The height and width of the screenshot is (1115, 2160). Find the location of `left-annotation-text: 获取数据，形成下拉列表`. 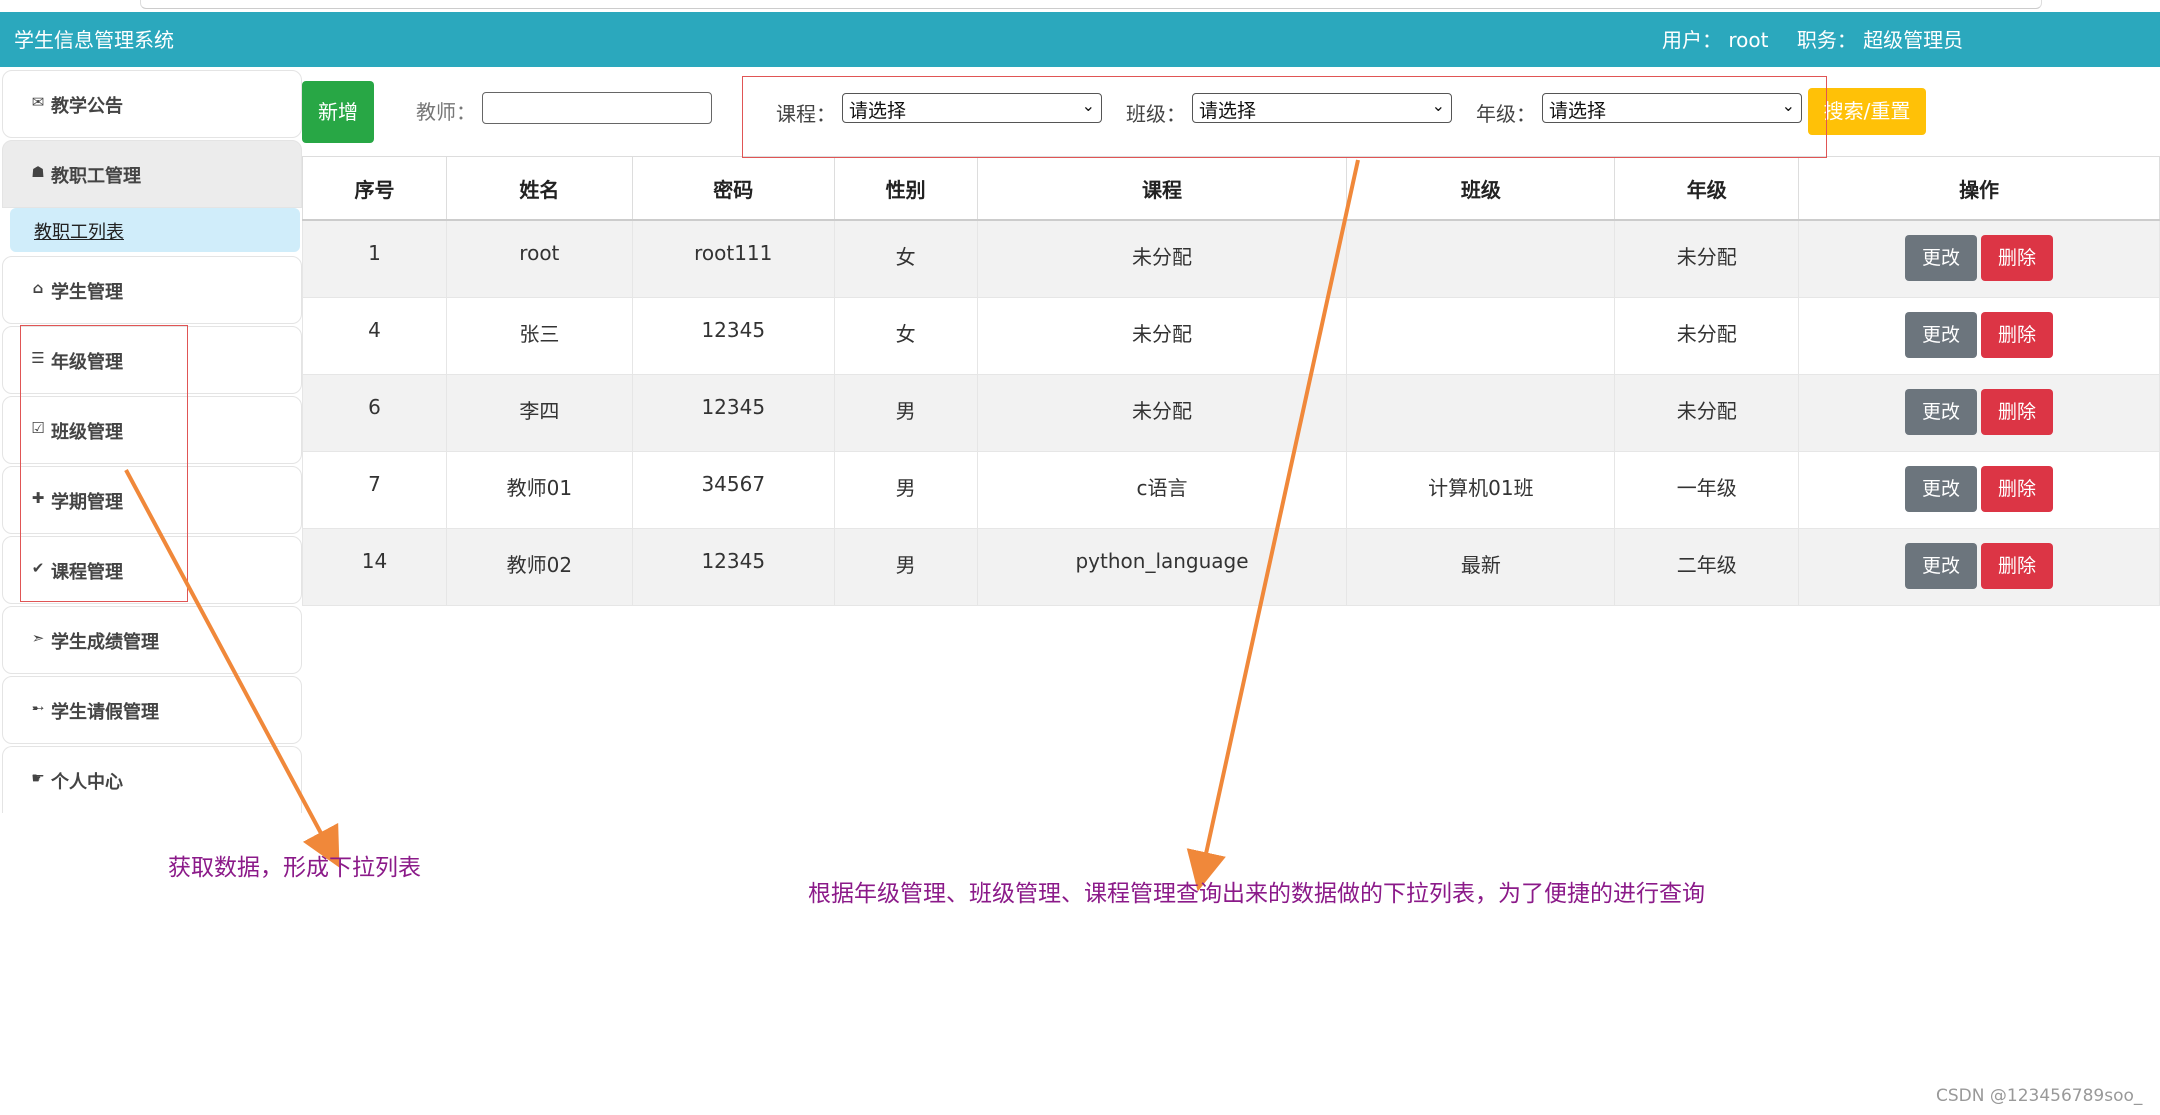

left-annotation-text: 获取数据，形成下拉列表 is located at coordinates (294, 868).